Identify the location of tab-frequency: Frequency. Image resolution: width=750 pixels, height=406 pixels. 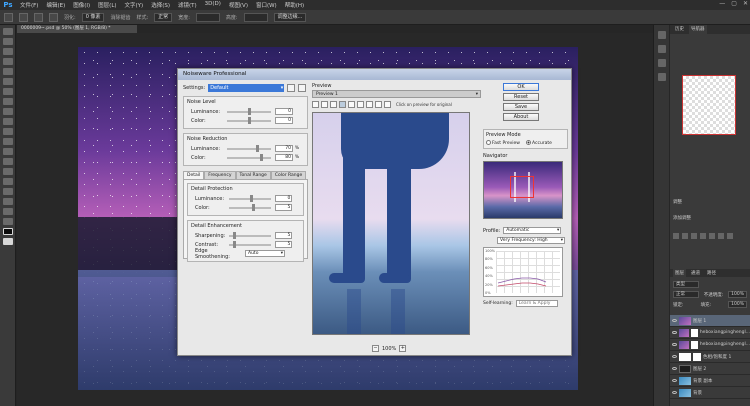
(220, 175).